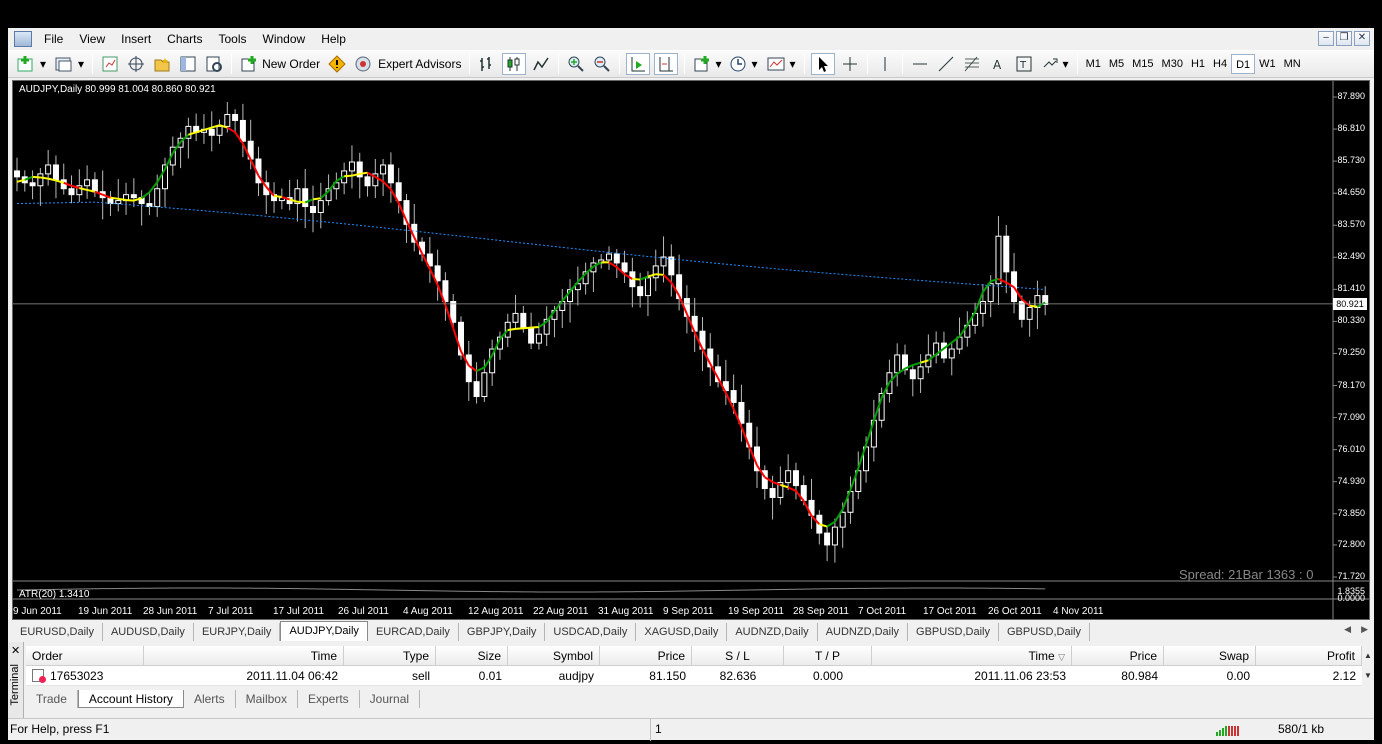  I want to click on column-header: Profit, so click(1309, 656).